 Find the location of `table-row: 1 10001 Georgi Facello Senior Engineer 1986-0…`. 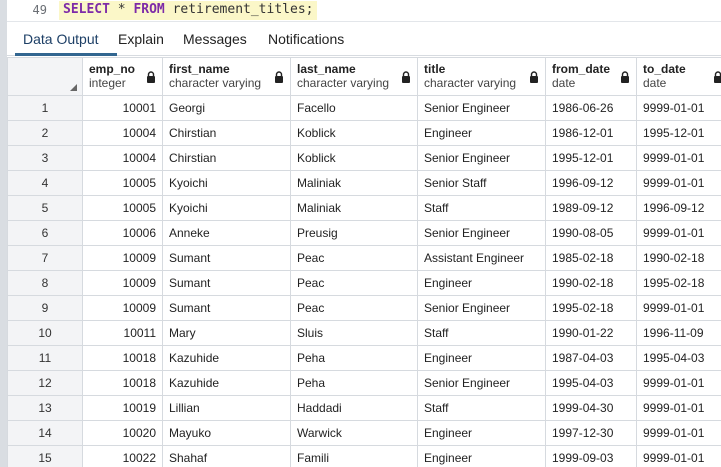

table-row: 1 10001 Georgi Facello Senior Engineer 1986-0… is located at coordinates (364, 108).